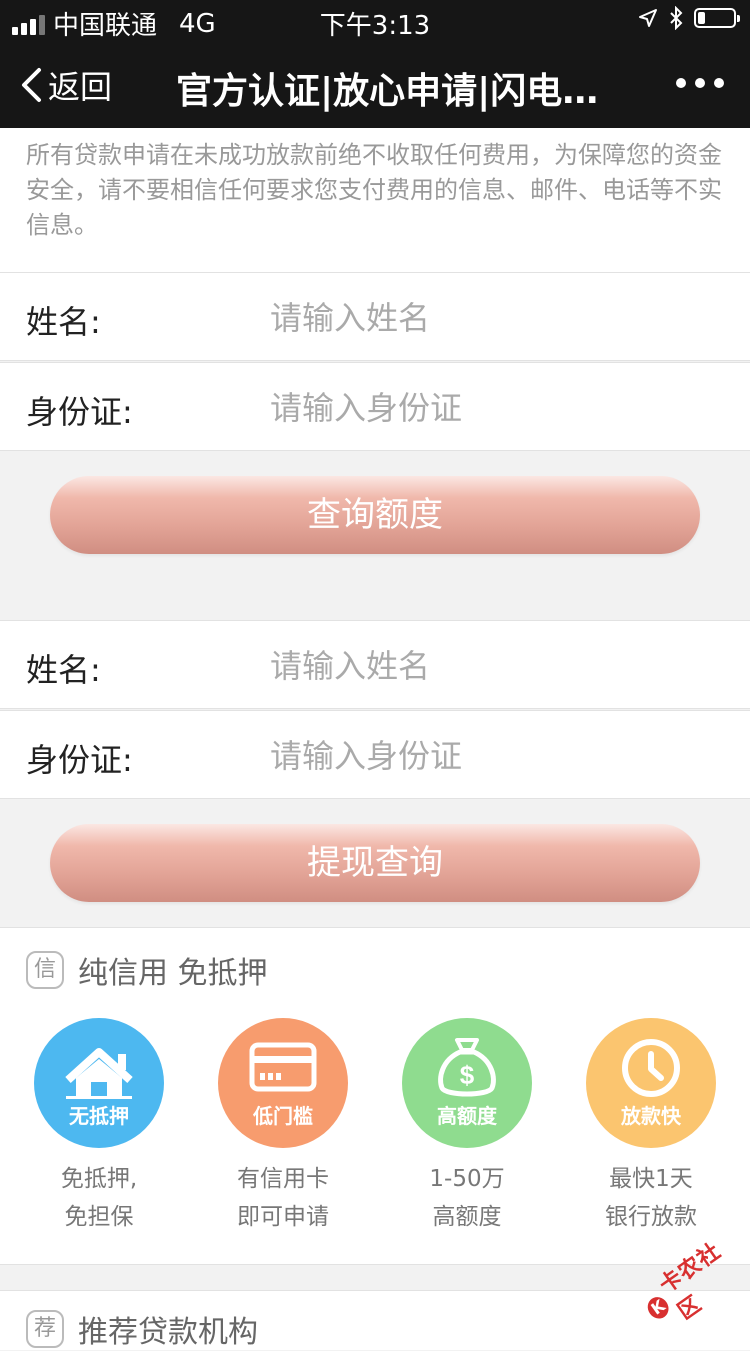 Image resolution: width=750 pixels, height=1351 pixels. Describe the element at coordinates (648, 18) in the screenshot. I see `location-arrow-icon` at that location.